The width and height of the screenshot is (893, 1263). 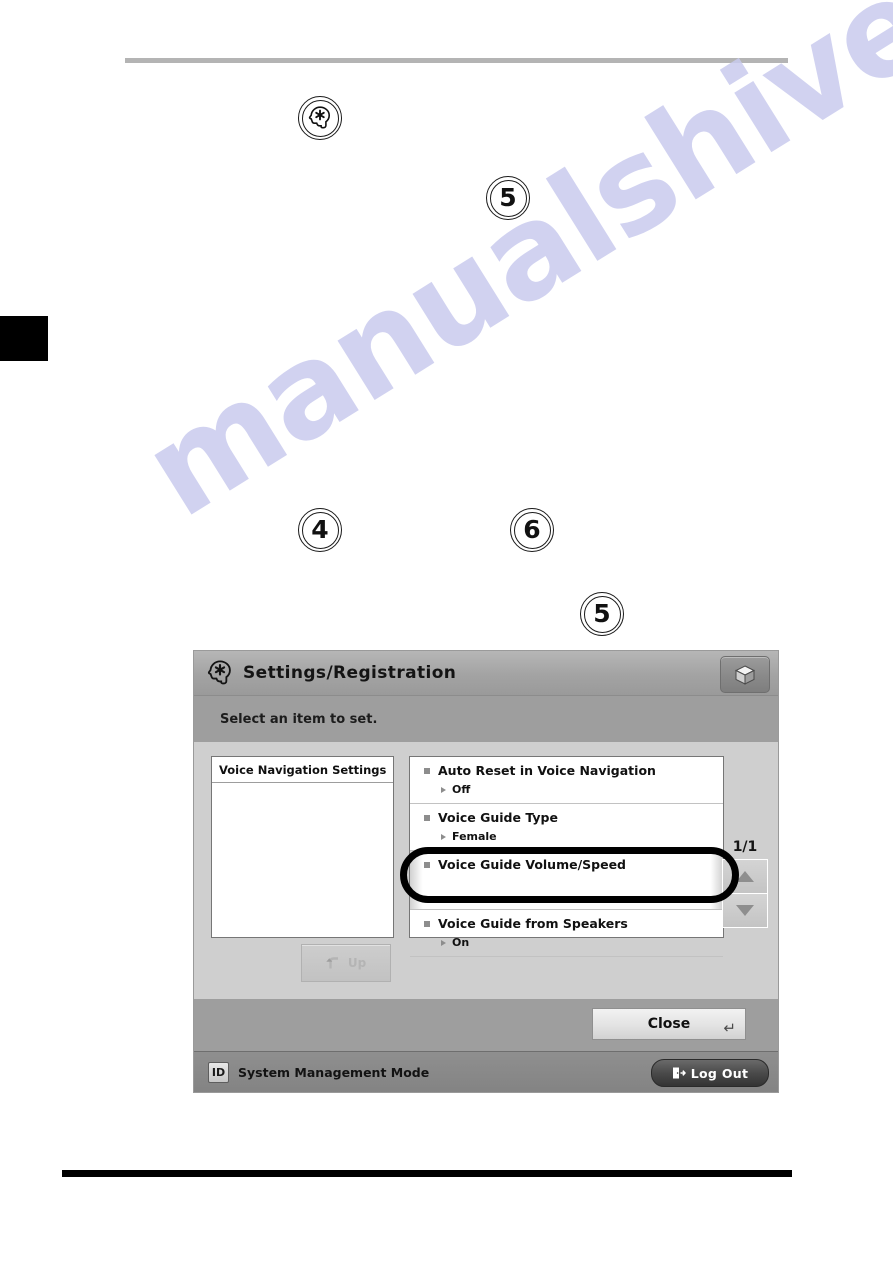 What do you see at coordinates (427, 1173) in the screenshot?
I see `page-footer-rule` at bounding box center [427, 1173].